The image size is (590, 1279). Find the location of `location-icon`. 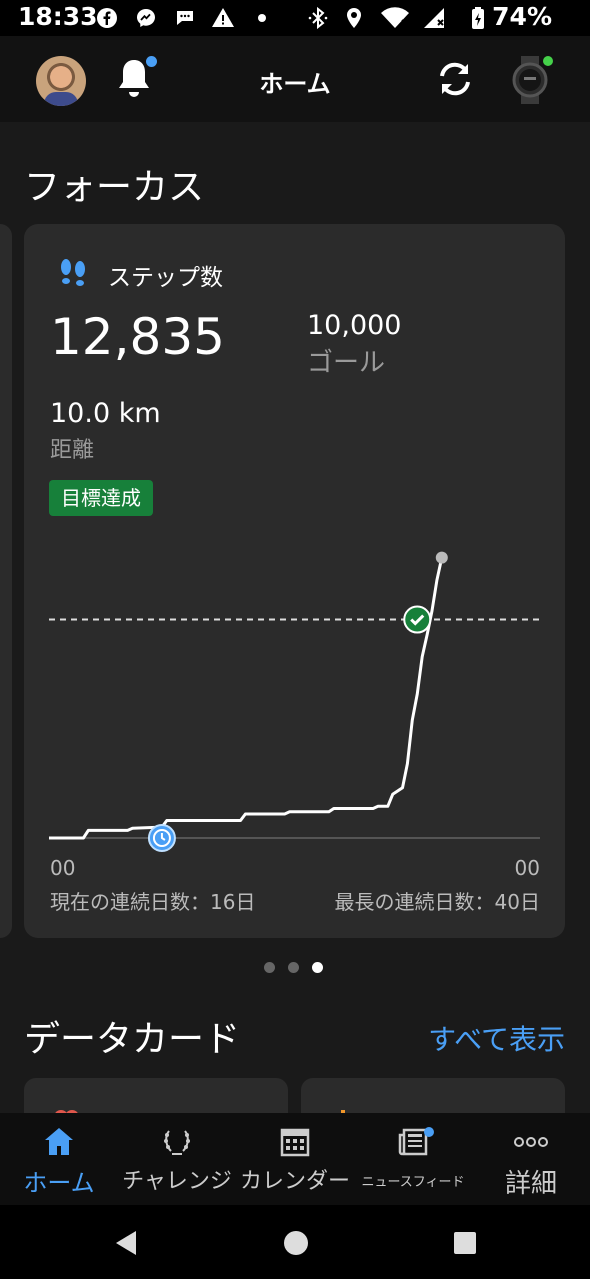

location-icon is located at coordinates (354, 18).